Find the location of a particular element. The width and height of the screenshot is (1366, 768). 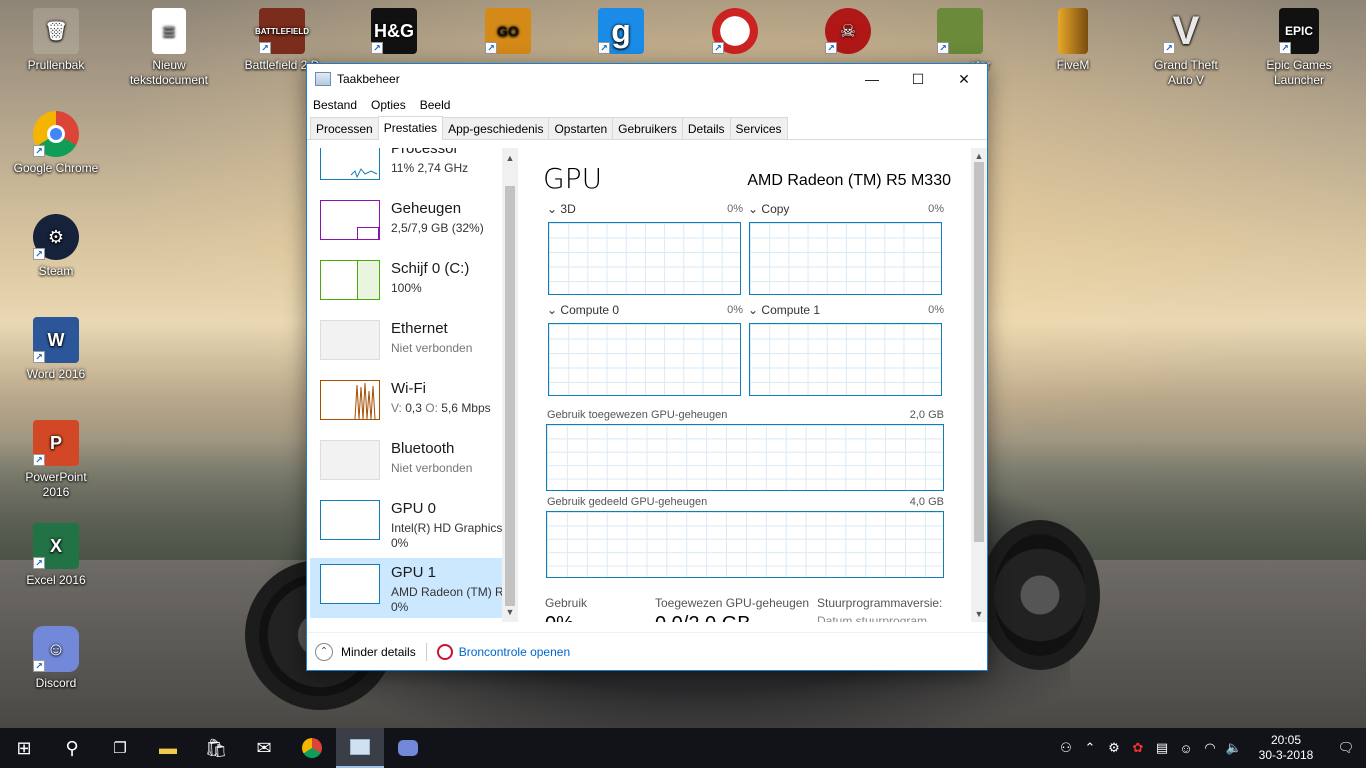

resource-monitor-link: Broncontrole openen is located at coordinates (514, 652).